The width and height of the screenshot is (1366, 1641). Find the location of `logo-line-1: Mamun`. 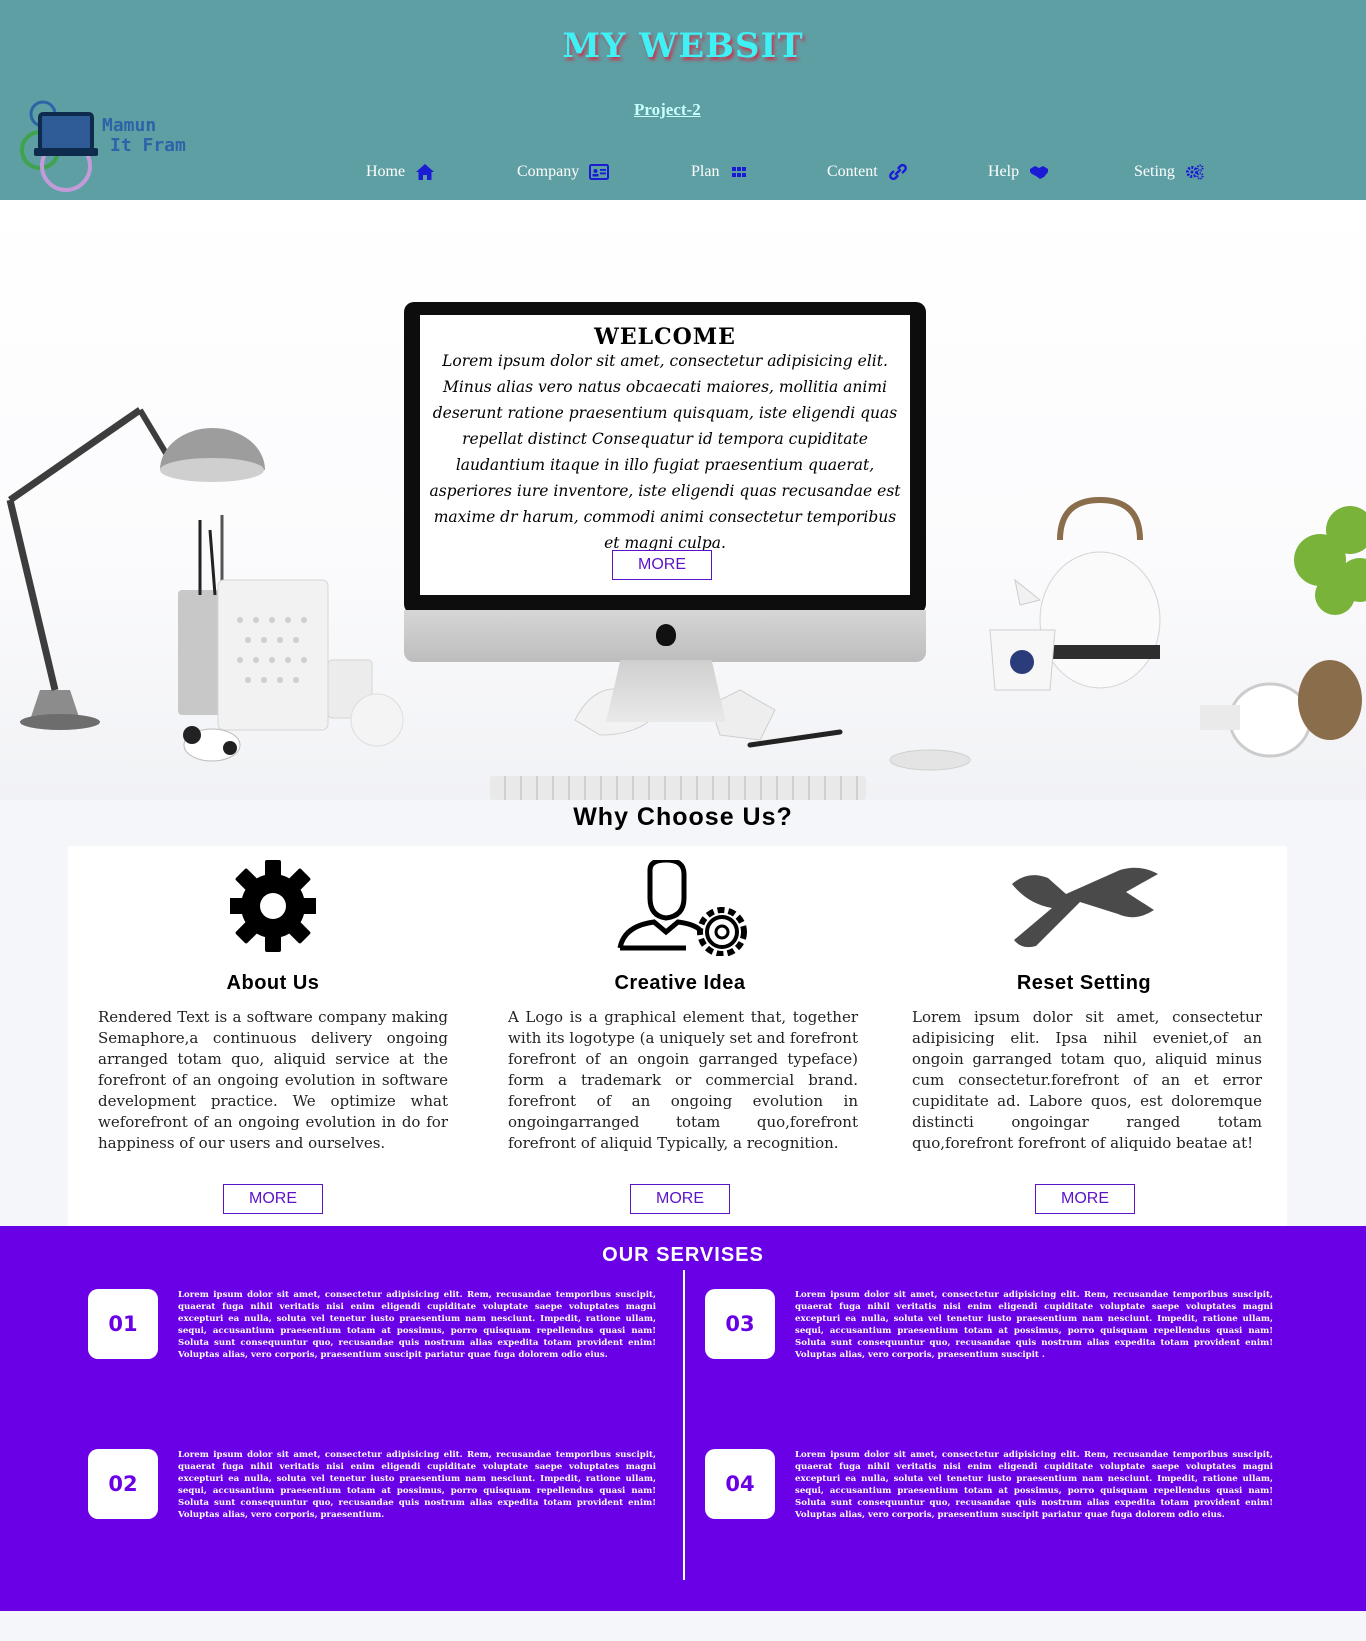

logo-line-1: Mamun is located at coordinates (129, 125).